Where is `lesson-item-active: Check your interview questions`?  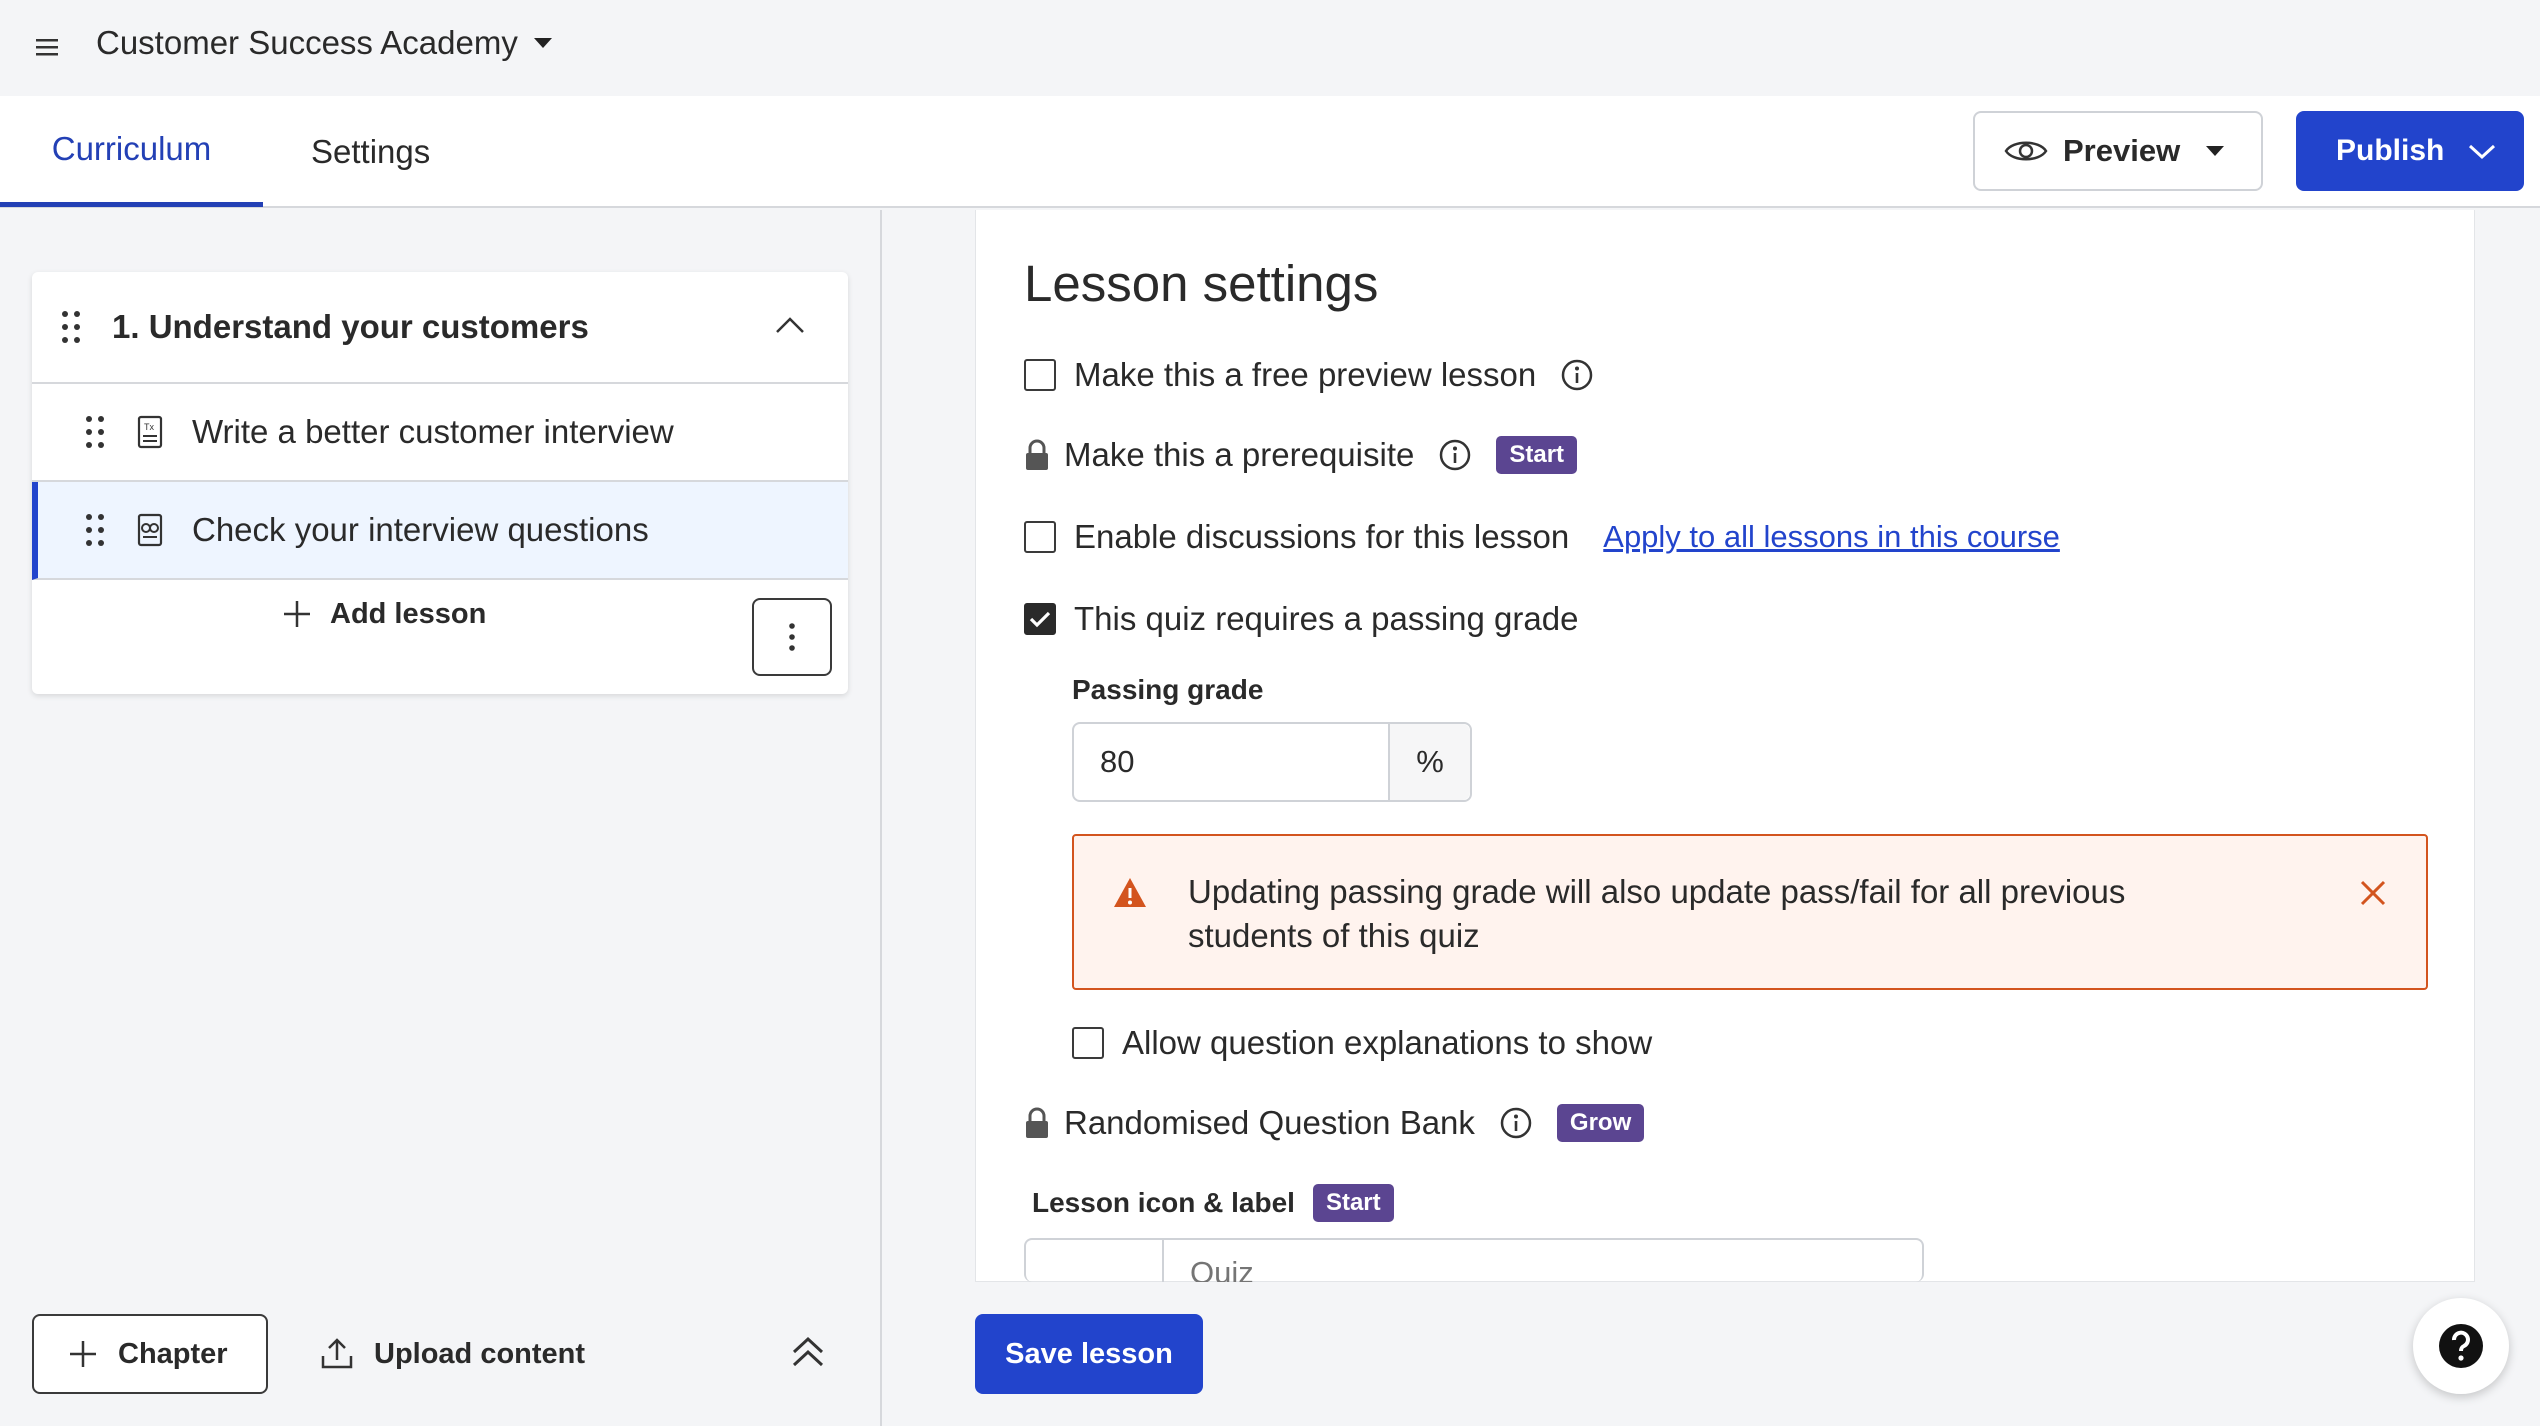 lesson-item-active: Check your interview questions is located at coordinates (440, 531).